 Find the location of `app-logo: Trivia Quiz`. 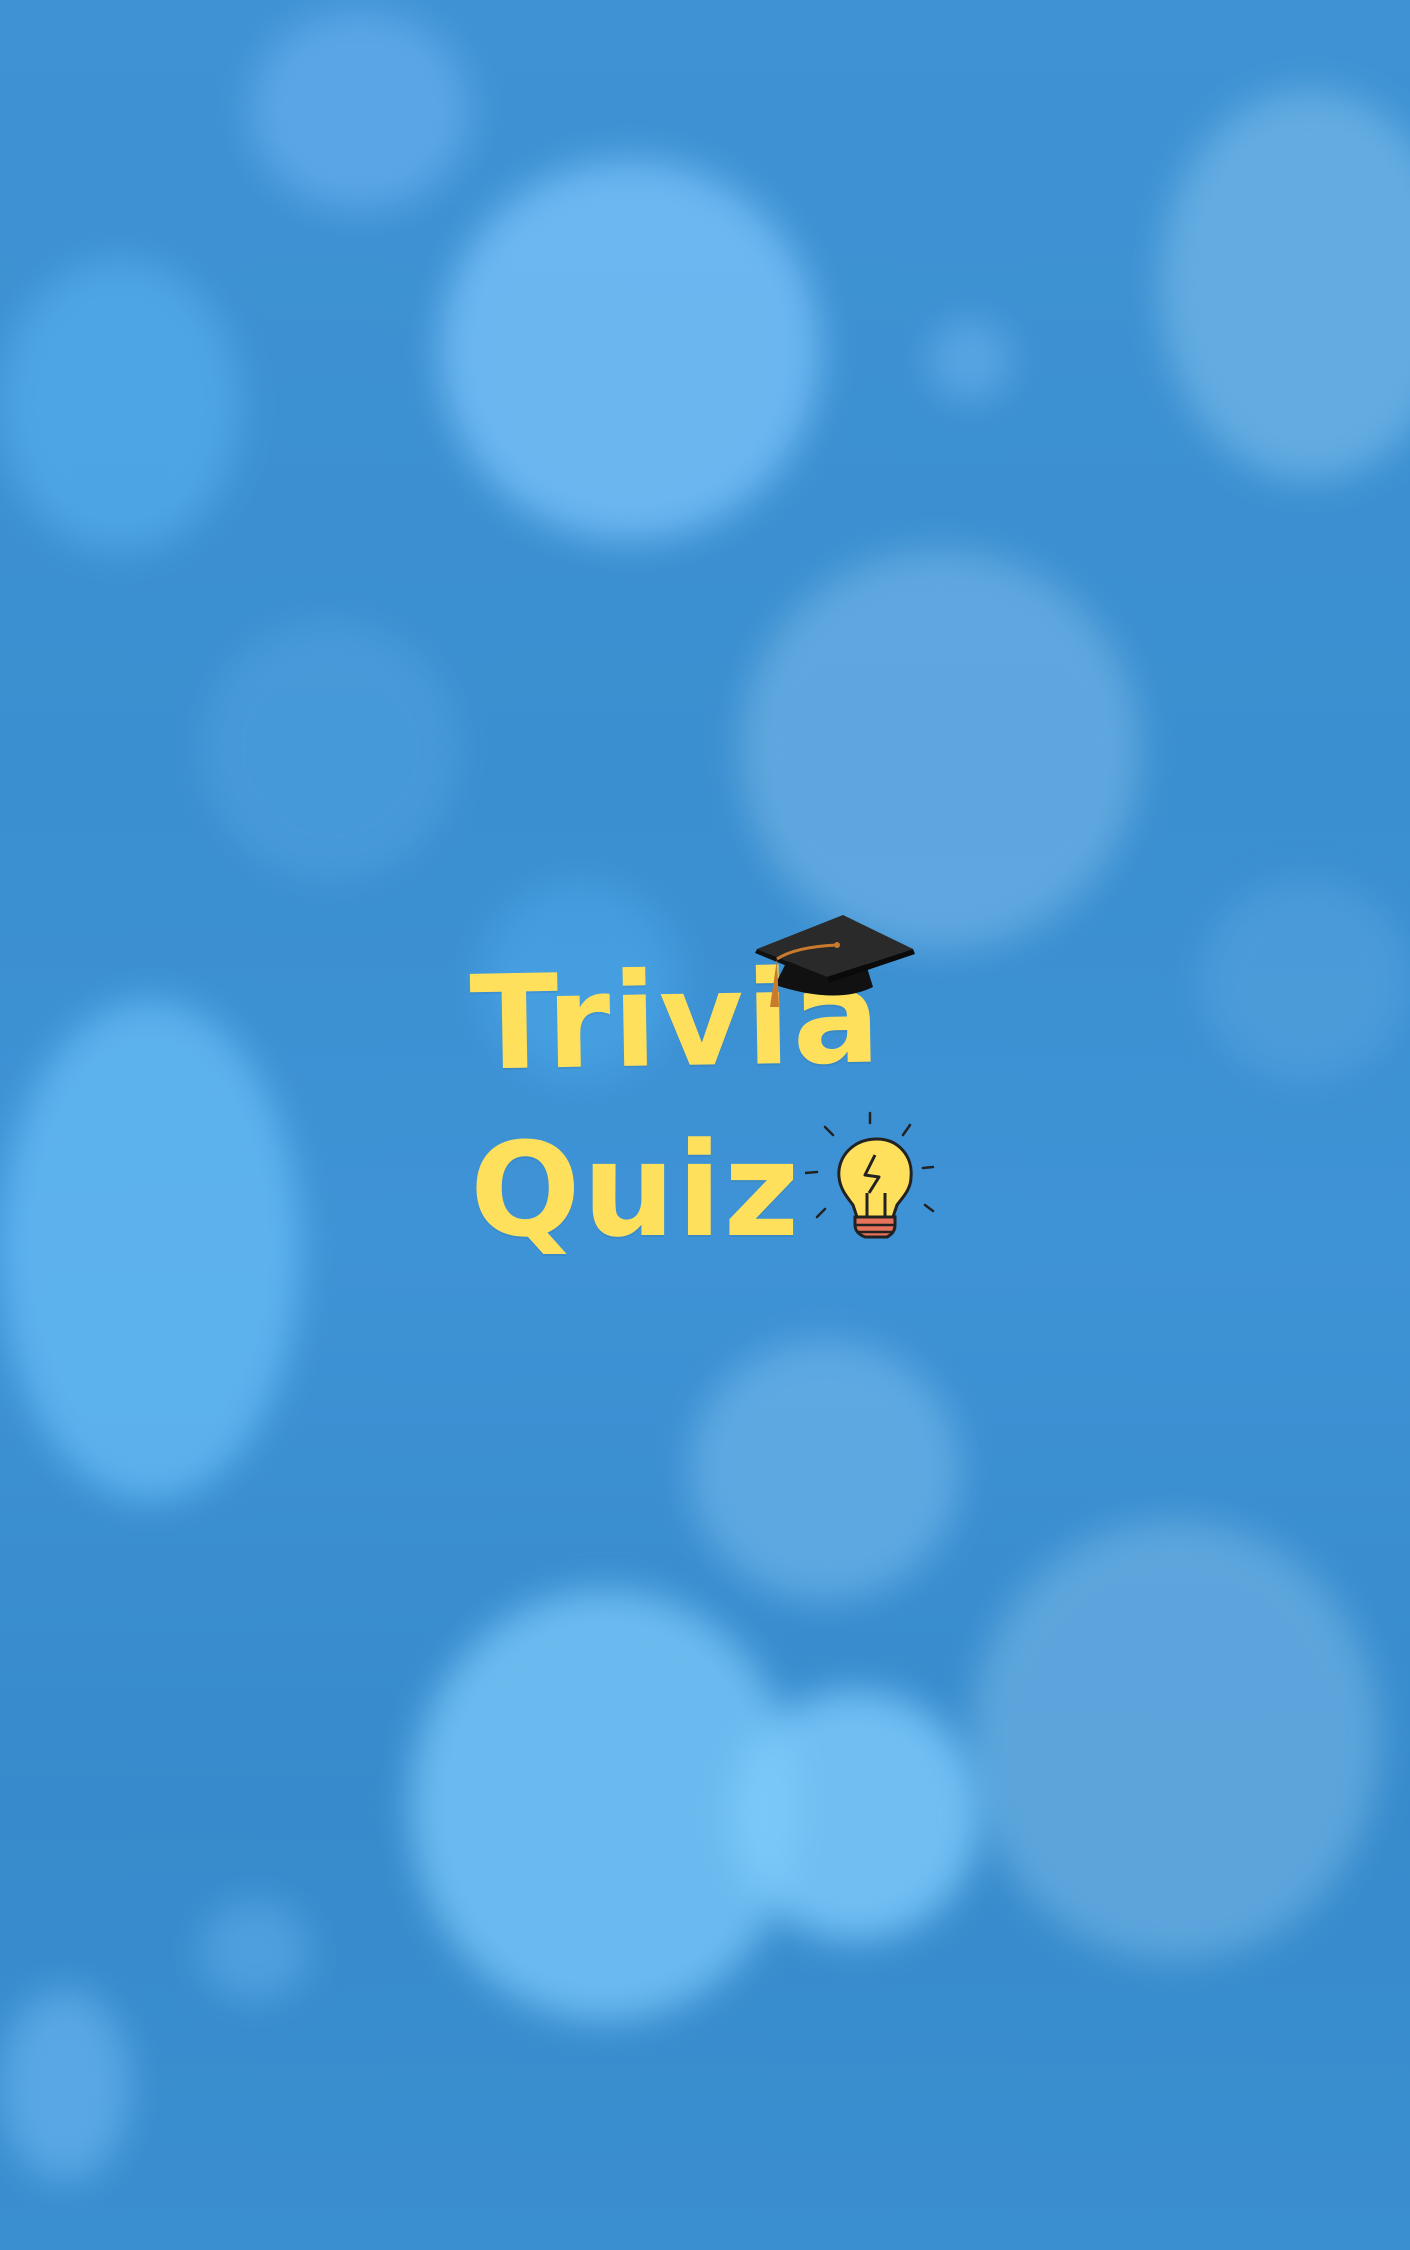

app-logo: Trivia Quiz is located at coordinates (719, 1100).